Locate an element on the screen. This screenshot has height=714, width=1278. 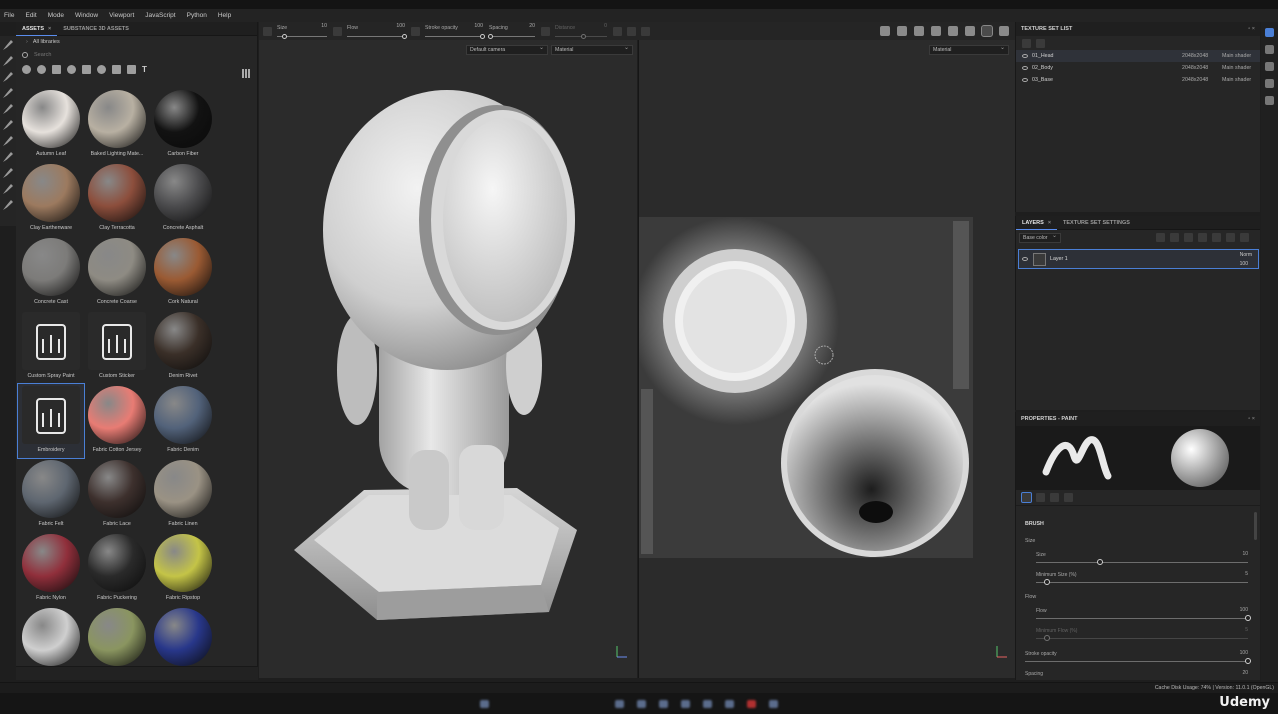
texture-set-shader: Main shader is located at coordinates (1236, 56).